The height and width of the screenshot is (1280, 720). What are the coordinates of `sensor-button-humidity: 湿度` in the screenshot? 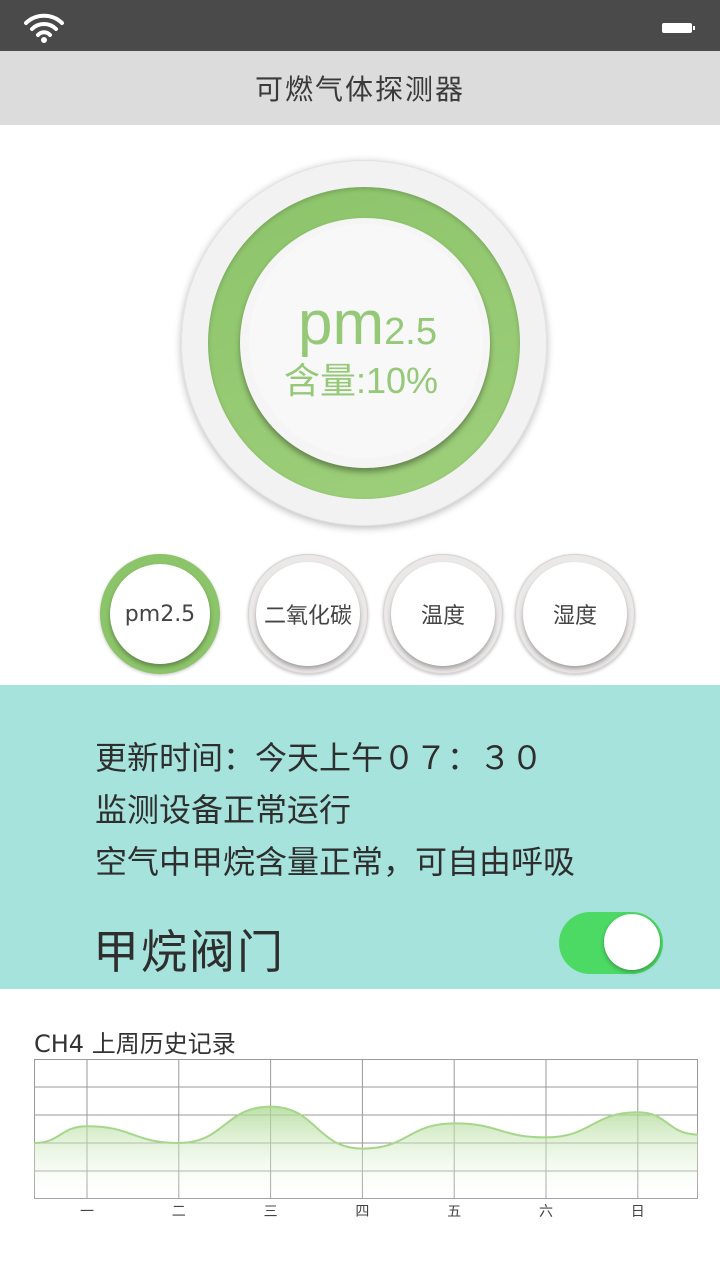 It's located at (575, 614).